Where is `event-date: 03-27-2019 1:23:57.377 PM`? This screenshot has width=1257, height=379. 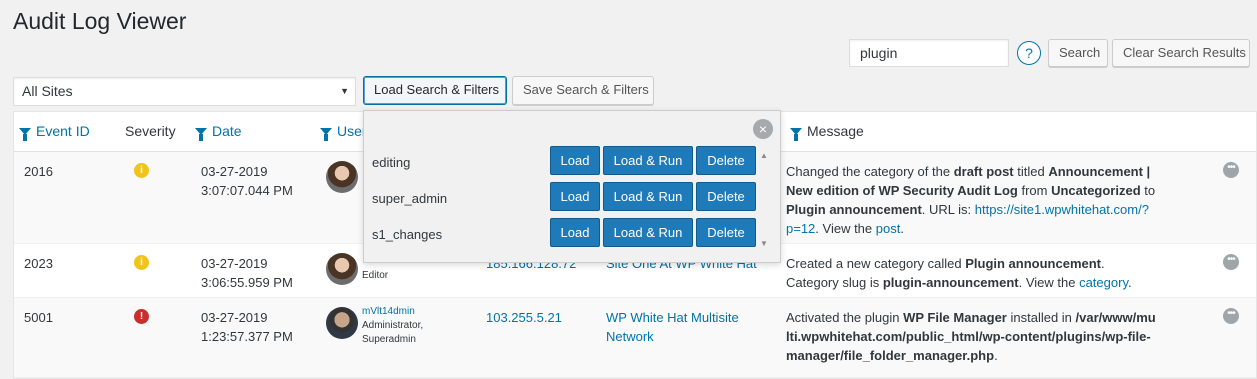
event-date: 03-27-2019 1:23:57.377 PM is located at coordinates (247, 327).